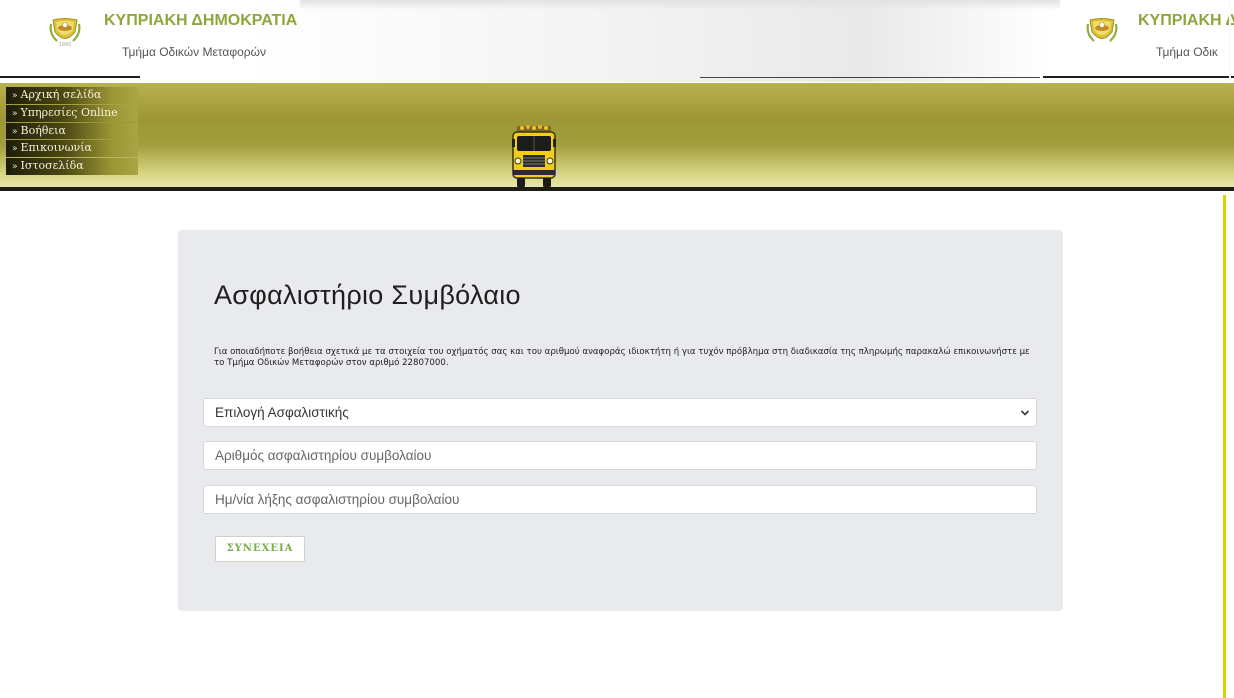 The width and height of the screenshot is (1234, 698). I want to click on banner, so click(617, 135).